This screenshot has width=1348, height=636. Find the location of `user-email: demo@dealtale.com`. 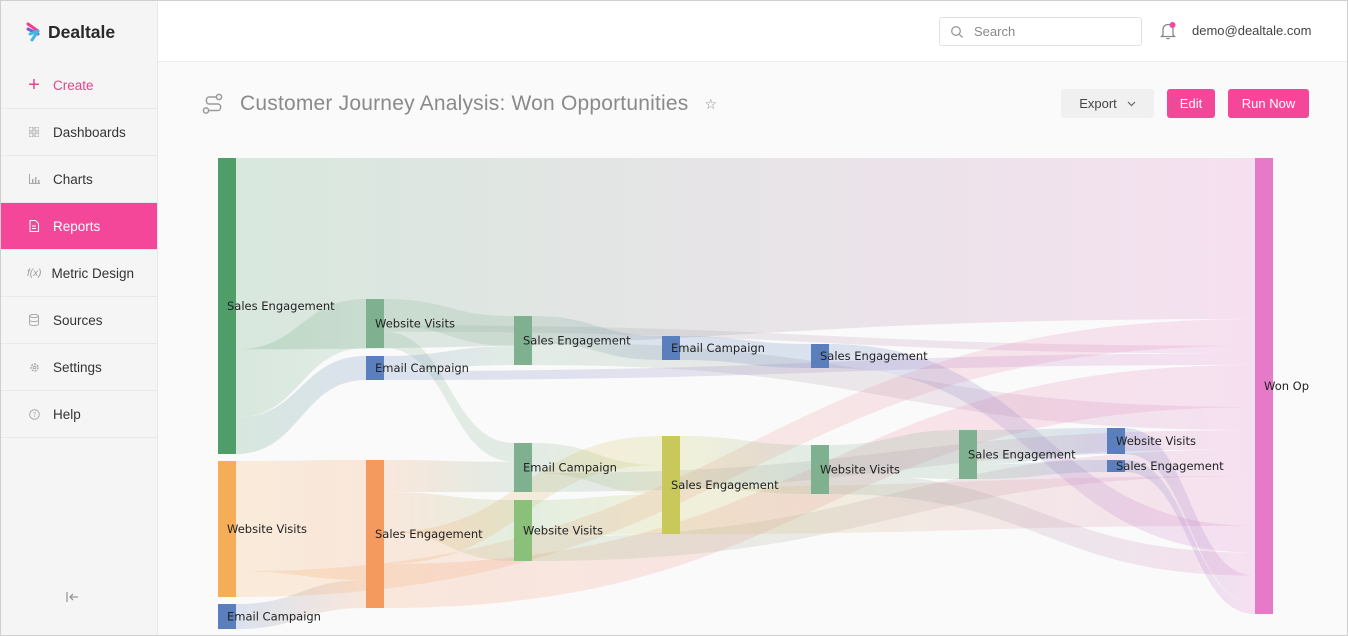

user-email: demo@dealtale.com is located at coordinates (1251, 30).